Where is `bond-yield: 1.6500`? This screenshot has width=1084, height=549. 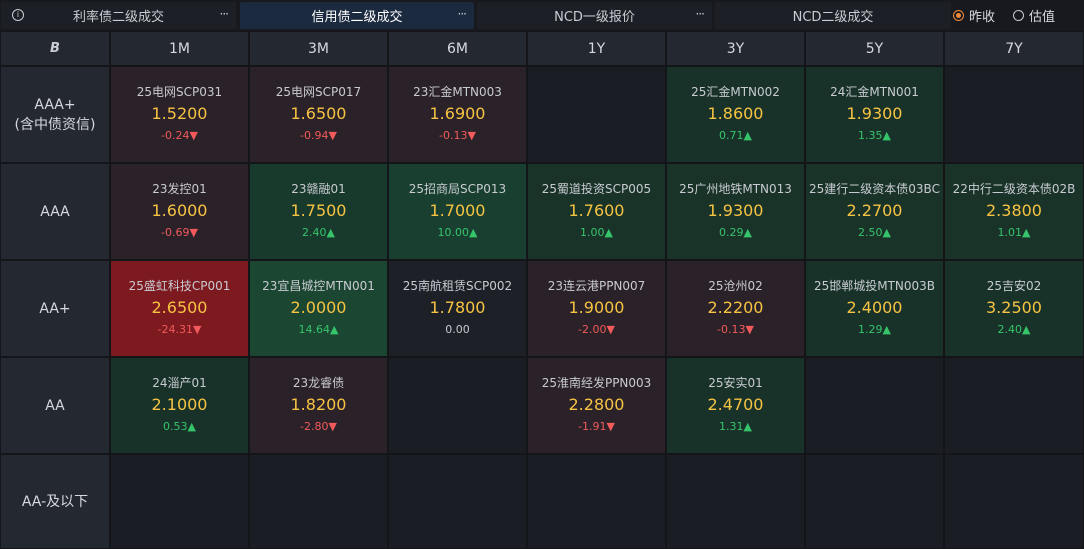 bond-yield: 1.6500 is located at coordinates (318, 113).